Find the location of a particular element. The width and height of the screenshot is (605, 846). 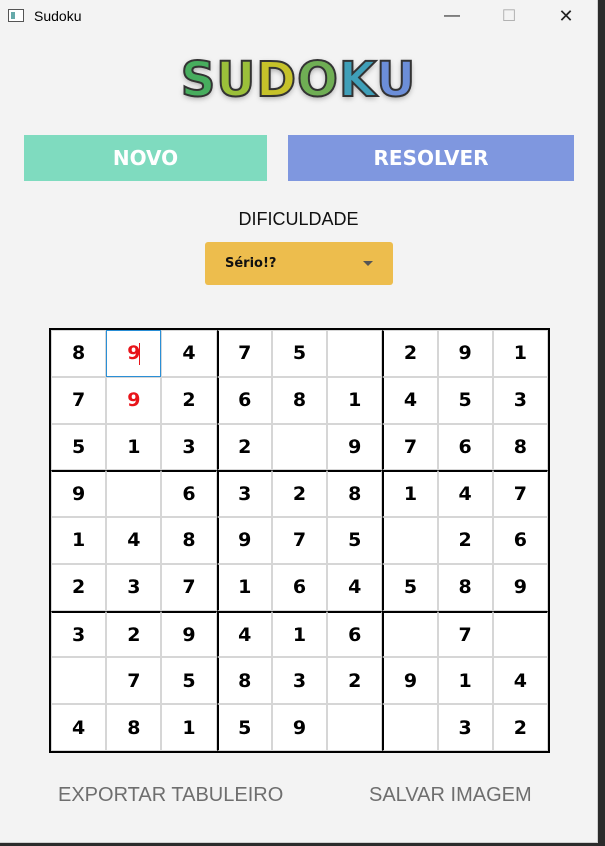

export-board-button: EXPORTAR TABULEIRO is located at coordinates (170, 795).